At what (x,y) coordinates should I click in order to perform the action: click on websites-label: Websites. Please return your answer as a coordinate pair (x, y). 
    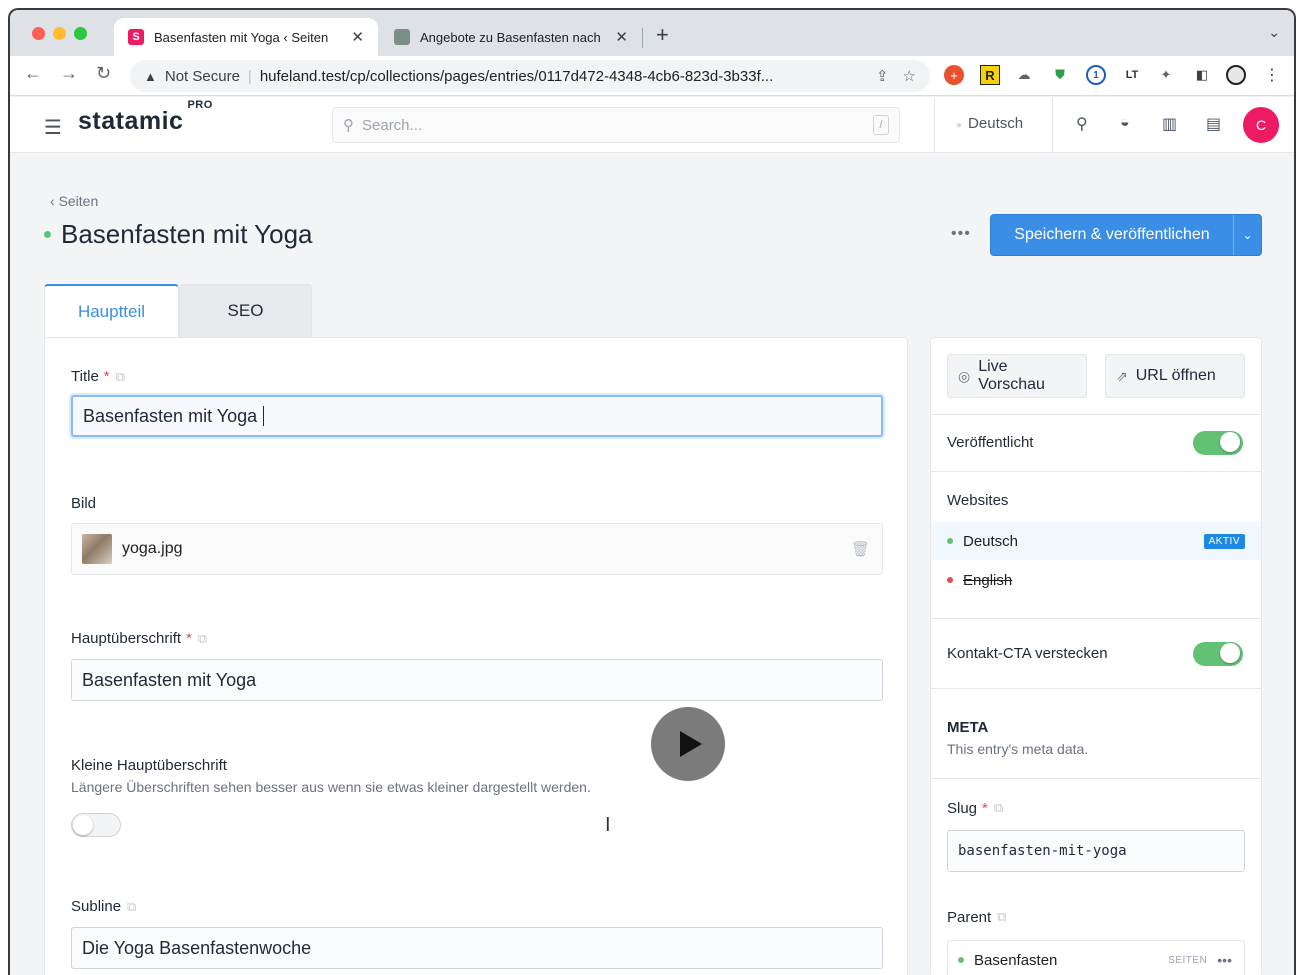
    Looking at the image, I should click on (978, 500).